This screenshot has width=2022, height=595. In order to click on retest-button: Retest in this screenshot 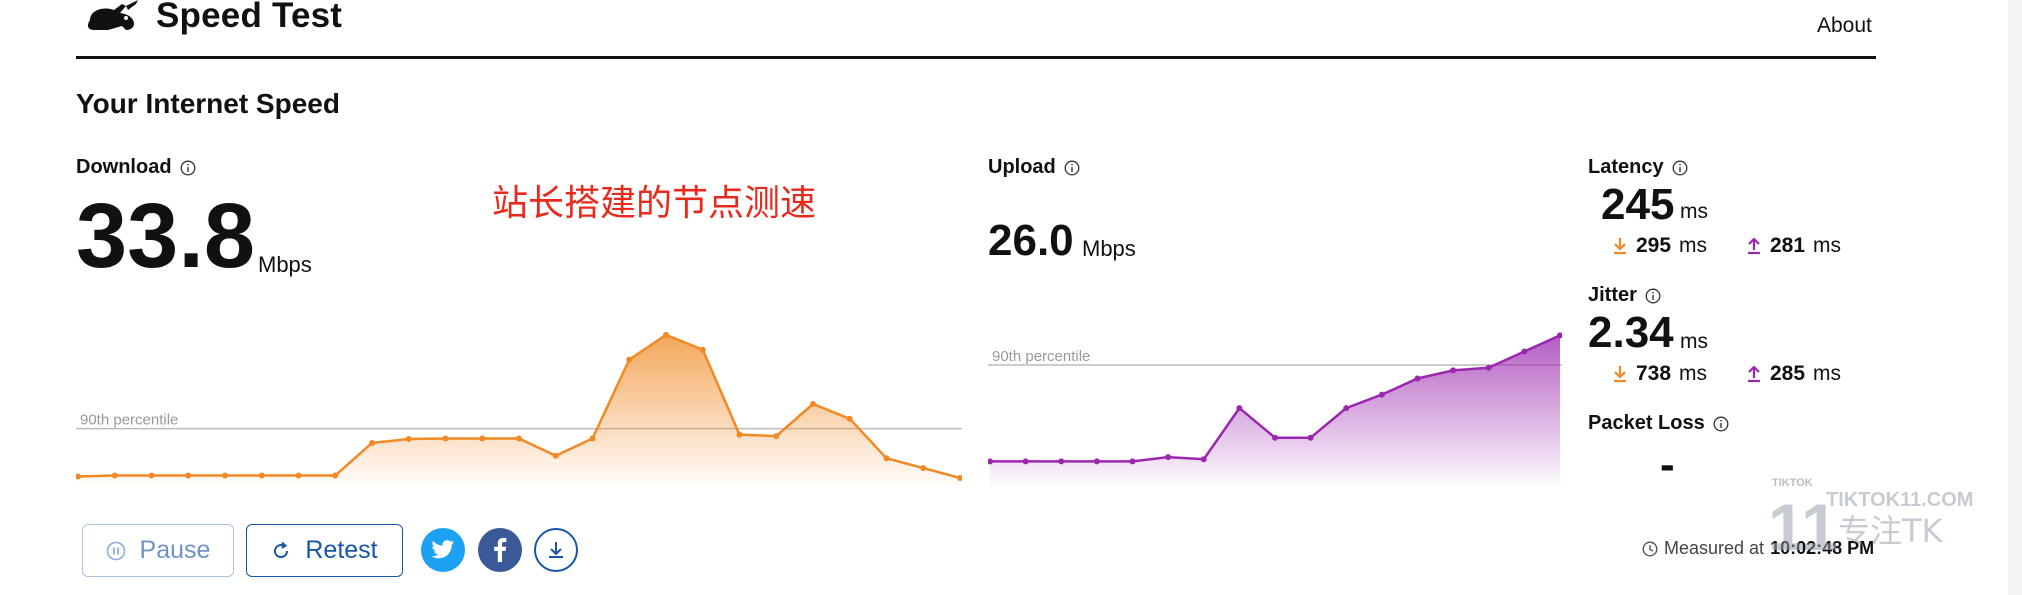, I will do `click(324, 550)`.